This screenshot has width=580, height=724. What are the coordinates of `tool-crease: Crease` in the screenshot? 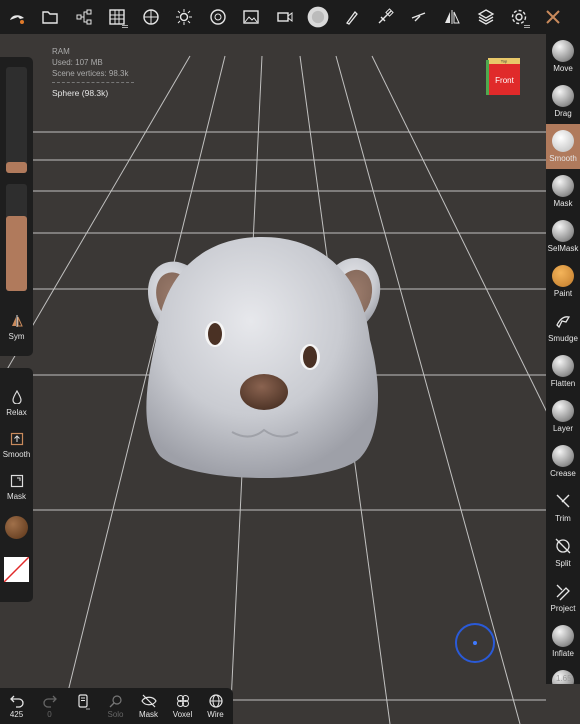 It's located at (563, 461).